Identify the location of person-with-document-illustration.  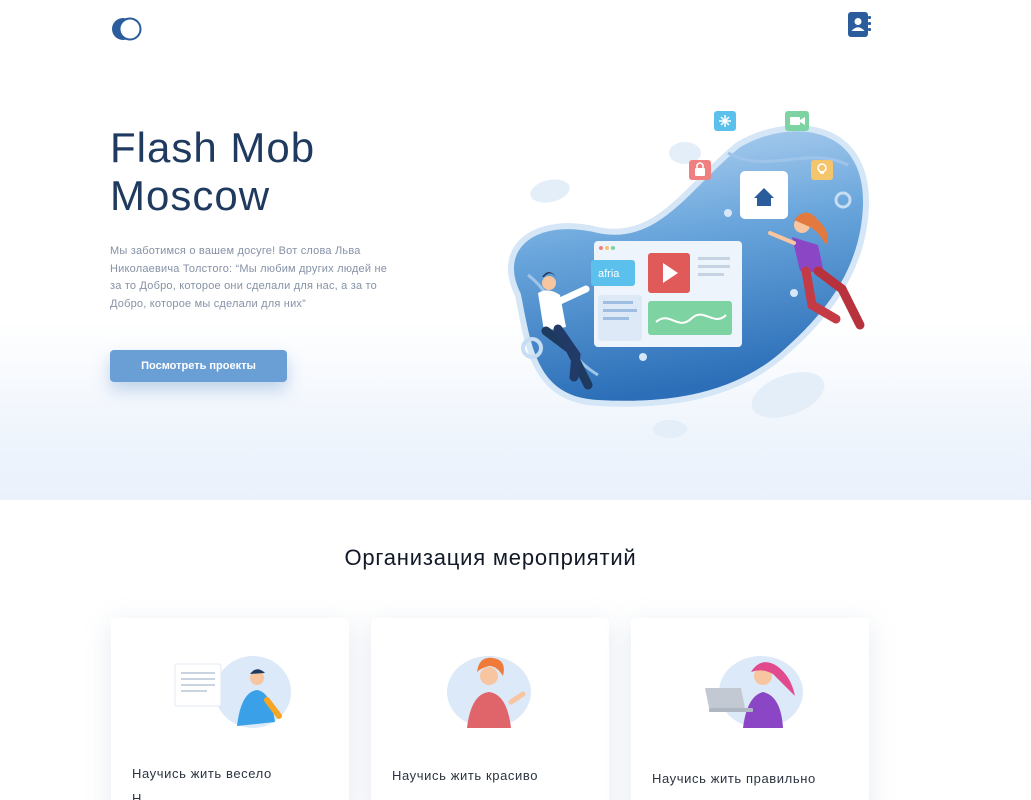
(232, 692).